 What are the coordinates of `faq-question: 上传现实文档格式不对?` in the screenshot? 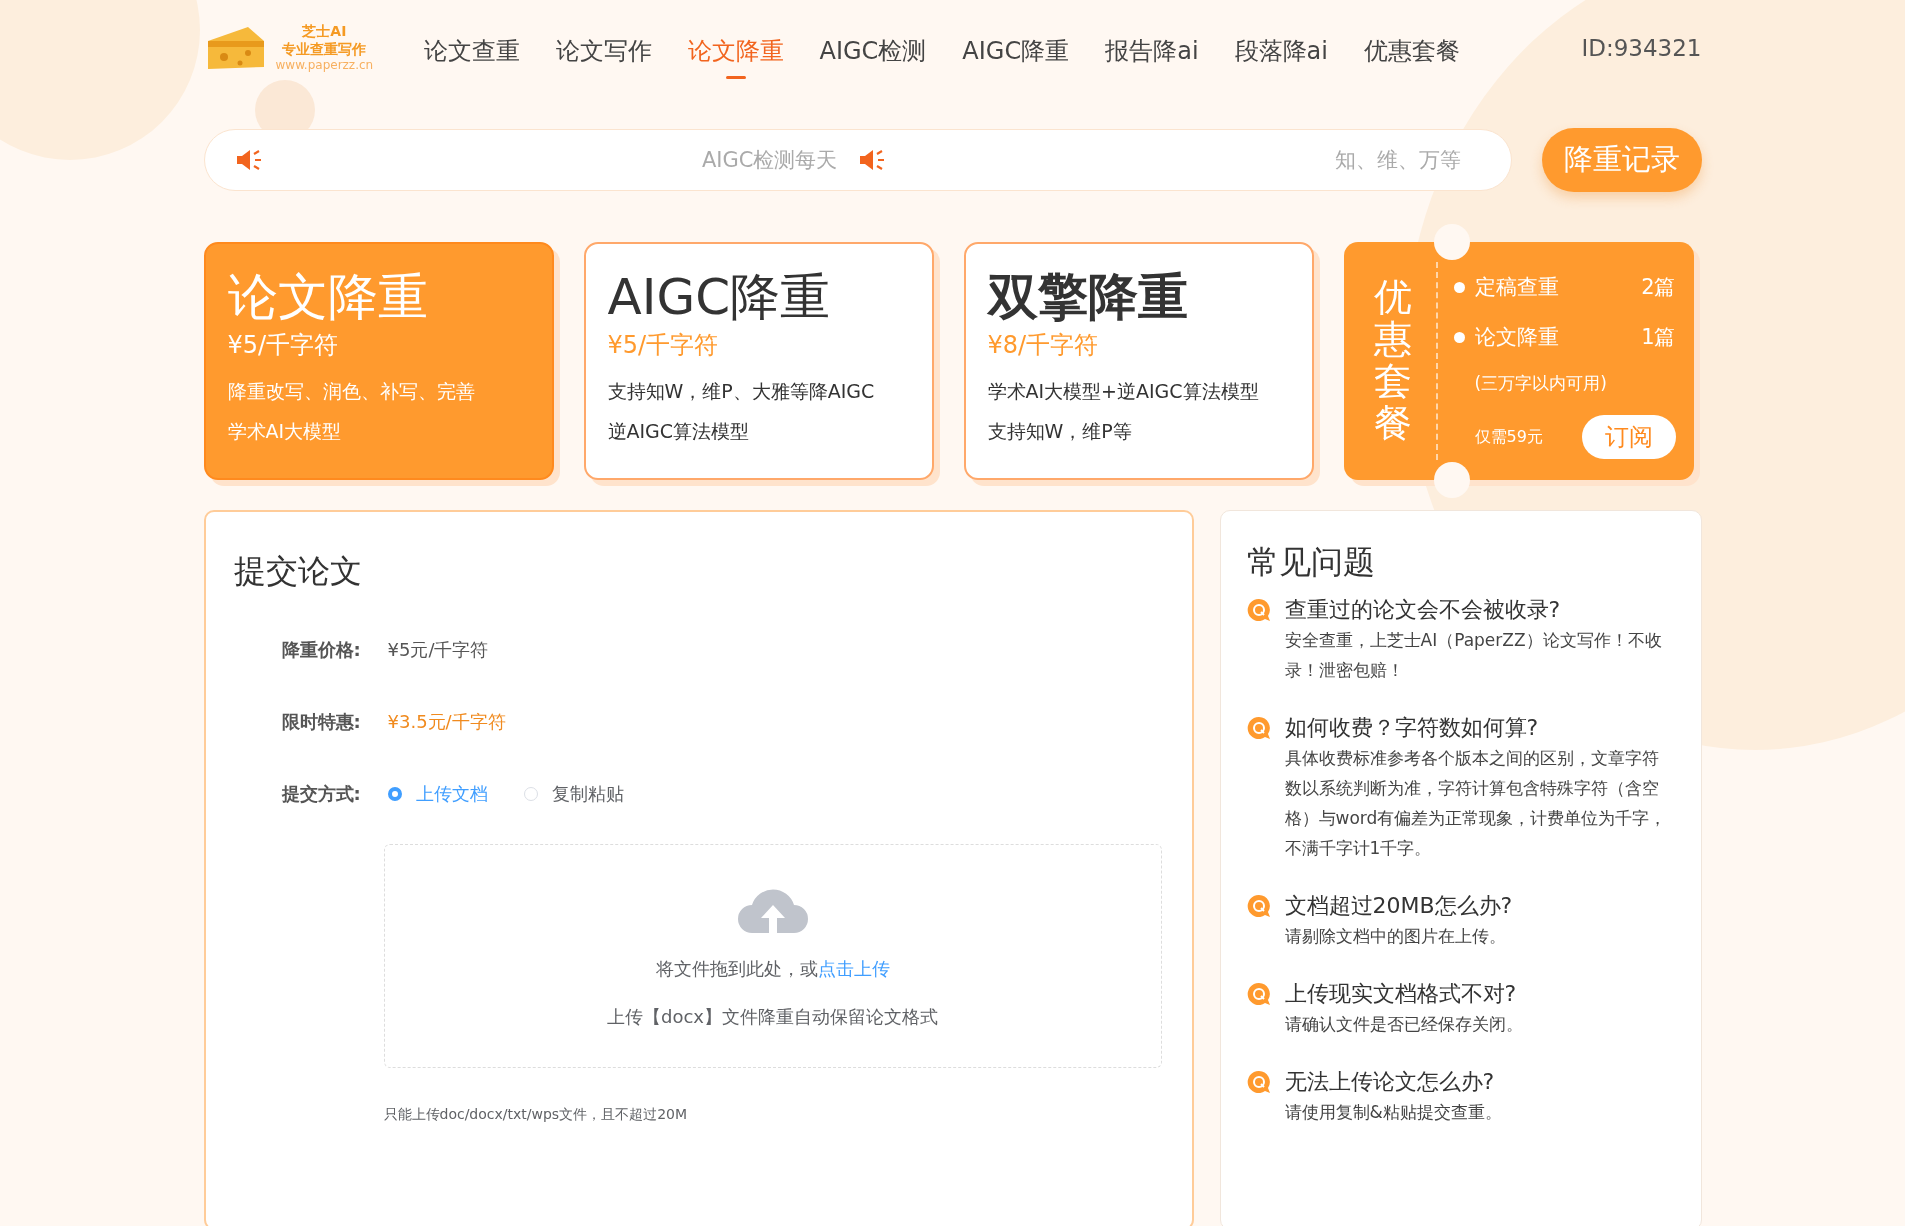 It's located at (1400, 994).